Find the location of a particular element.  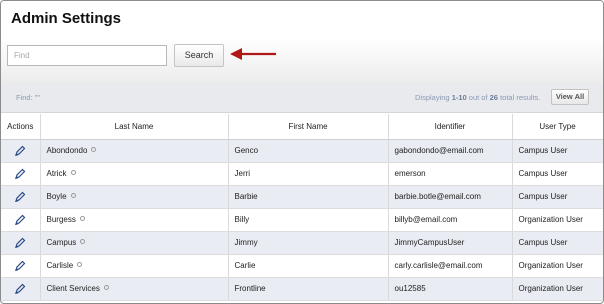

display-total: 26 is located at coordinates (493, 97).